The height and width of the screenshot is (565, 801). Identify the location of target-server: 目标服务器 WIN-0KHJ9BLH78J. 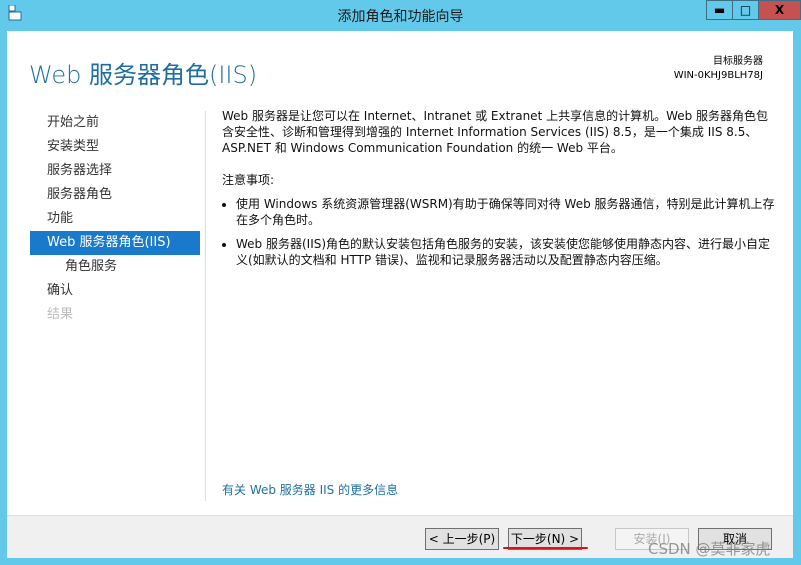
(718, 69).